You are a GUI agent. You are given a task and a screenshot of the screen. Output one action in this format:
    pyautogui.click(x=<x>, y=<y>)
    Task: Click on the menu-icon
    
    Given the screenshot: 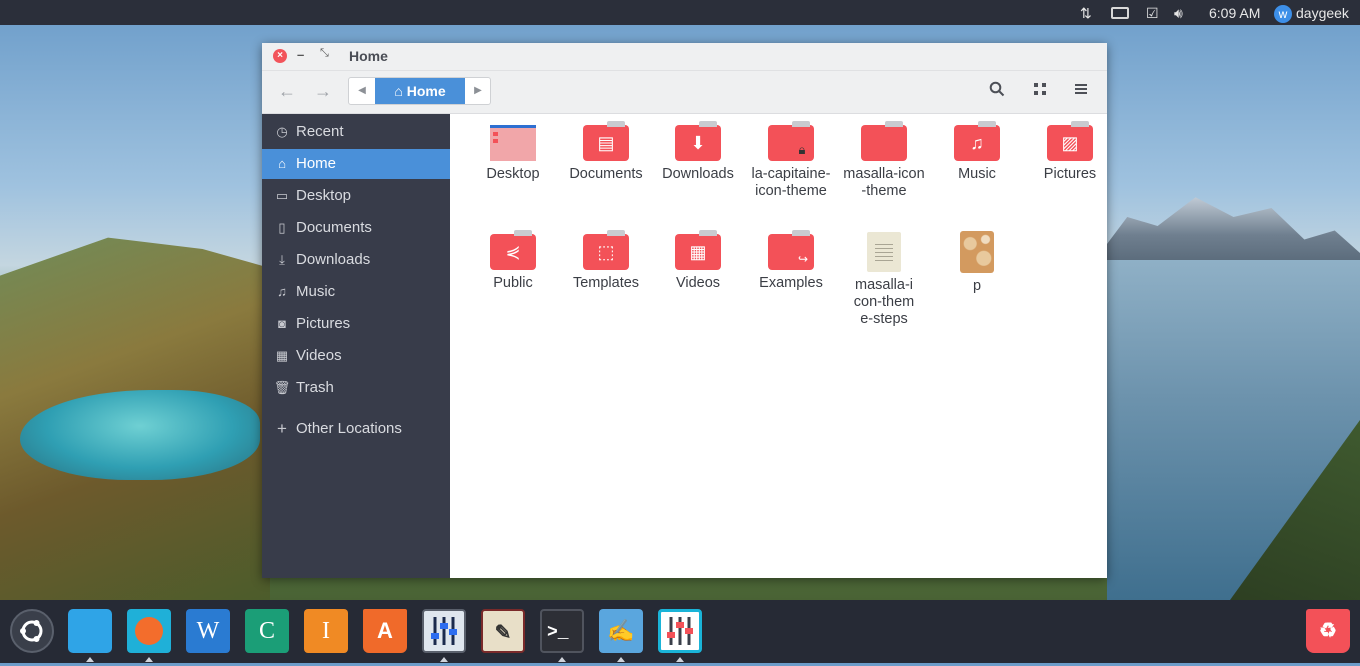 What is the action you would take?
    pyautogui.click(x=1081, y=92)
    